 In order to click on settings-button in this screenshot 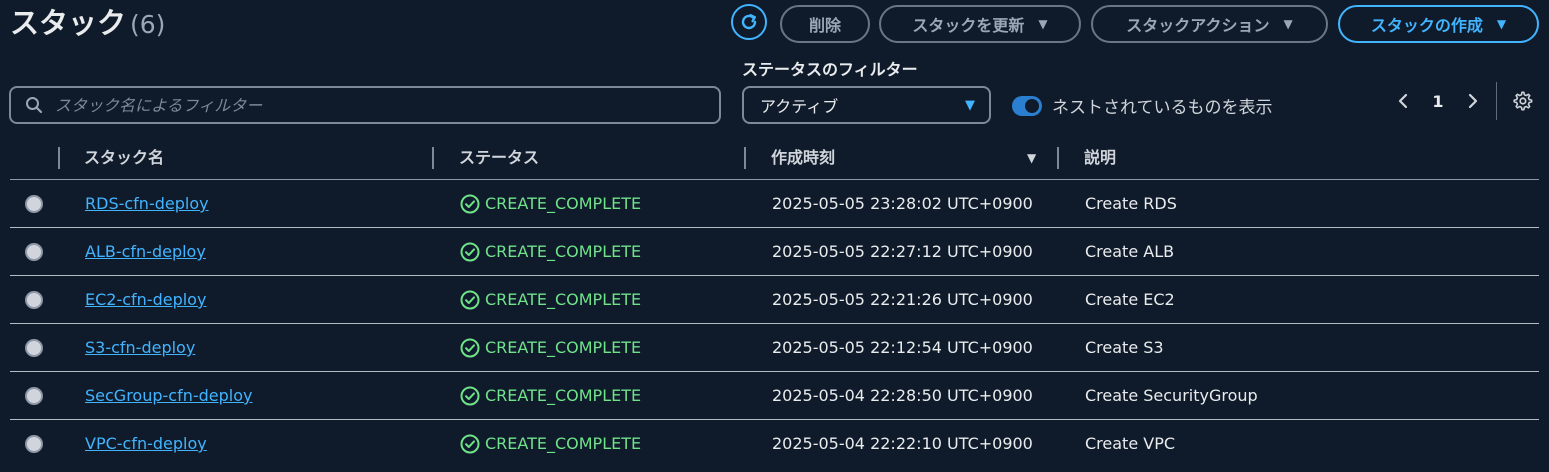, I will do `click(1522, 101)`.